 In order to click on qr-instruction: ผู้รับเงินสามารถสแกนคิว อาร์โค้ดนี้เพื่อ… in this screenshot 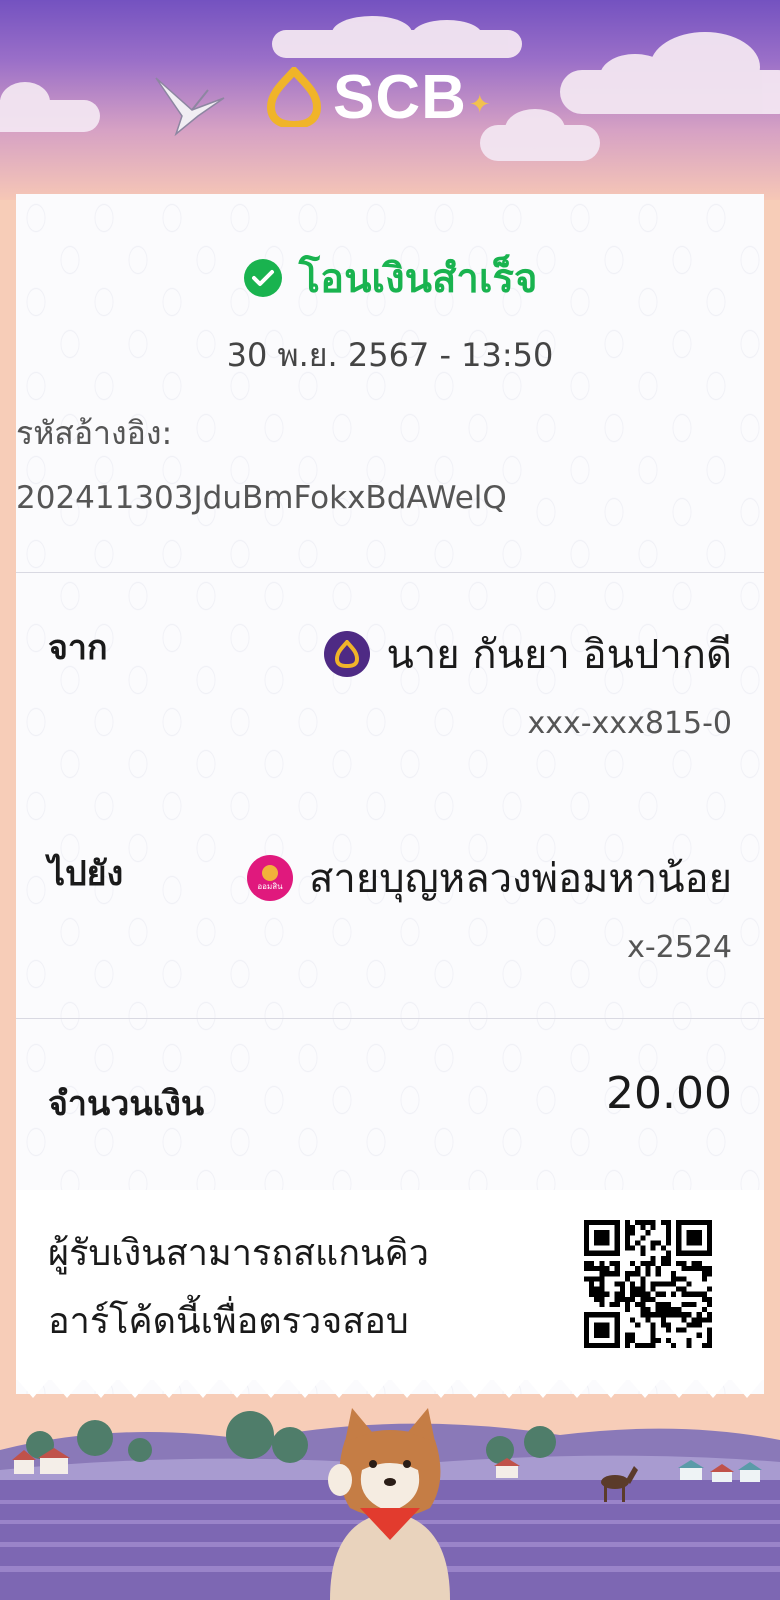, I will do `click(288, 1288)`.